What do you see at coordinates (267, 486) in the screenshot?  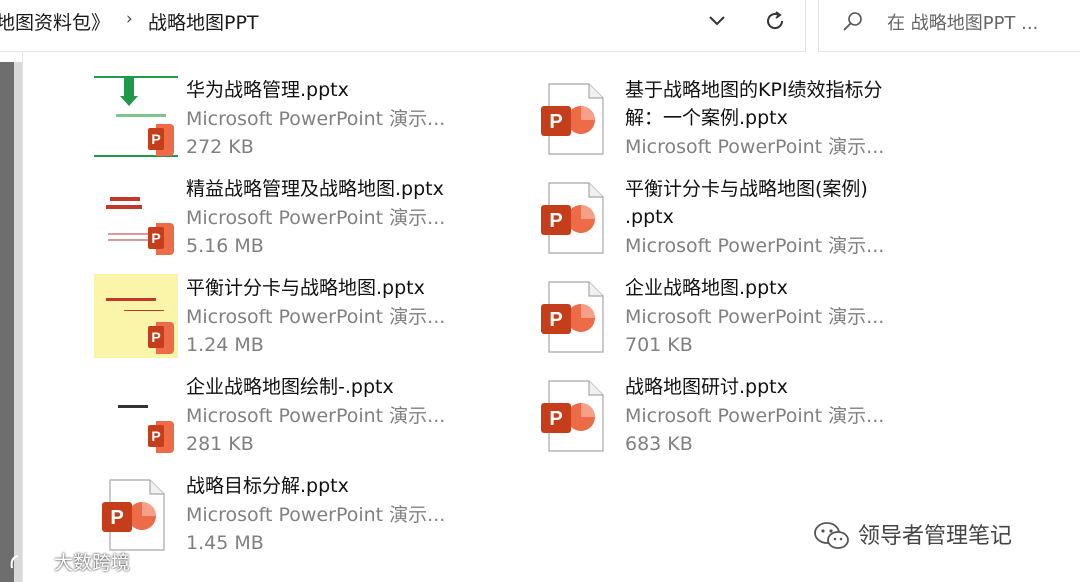 I see `file-name: 战略目标分解.pptx` at bounding box center [267, 486].